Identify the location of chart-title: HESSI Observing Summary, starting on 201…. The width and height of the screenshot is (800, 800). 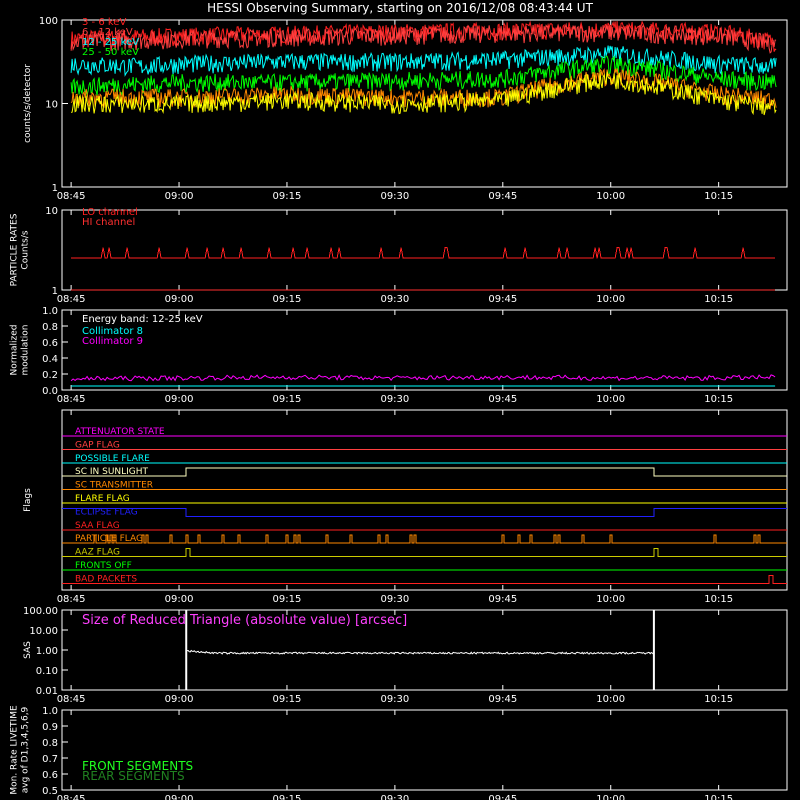
(400, 8).